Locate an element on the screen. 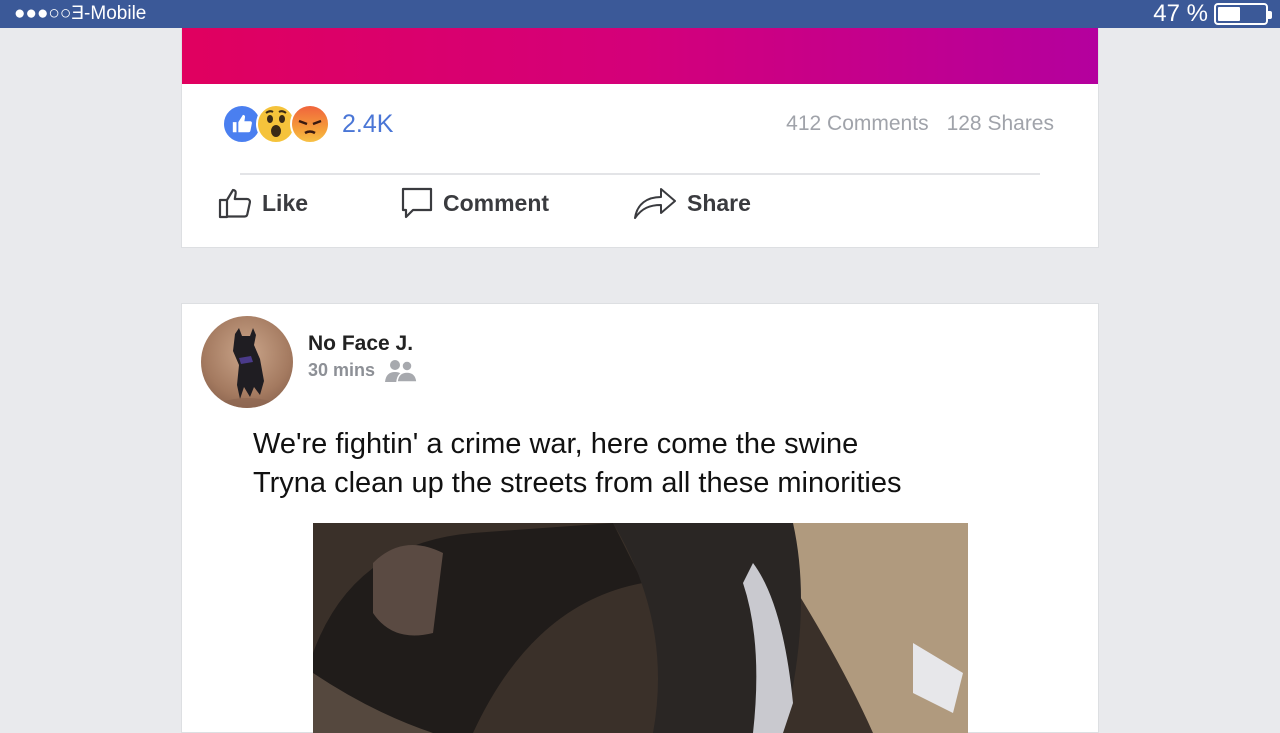 The width and height of the screenshot is (1280, 733). friends-icon is located at coordinates (401, 371).